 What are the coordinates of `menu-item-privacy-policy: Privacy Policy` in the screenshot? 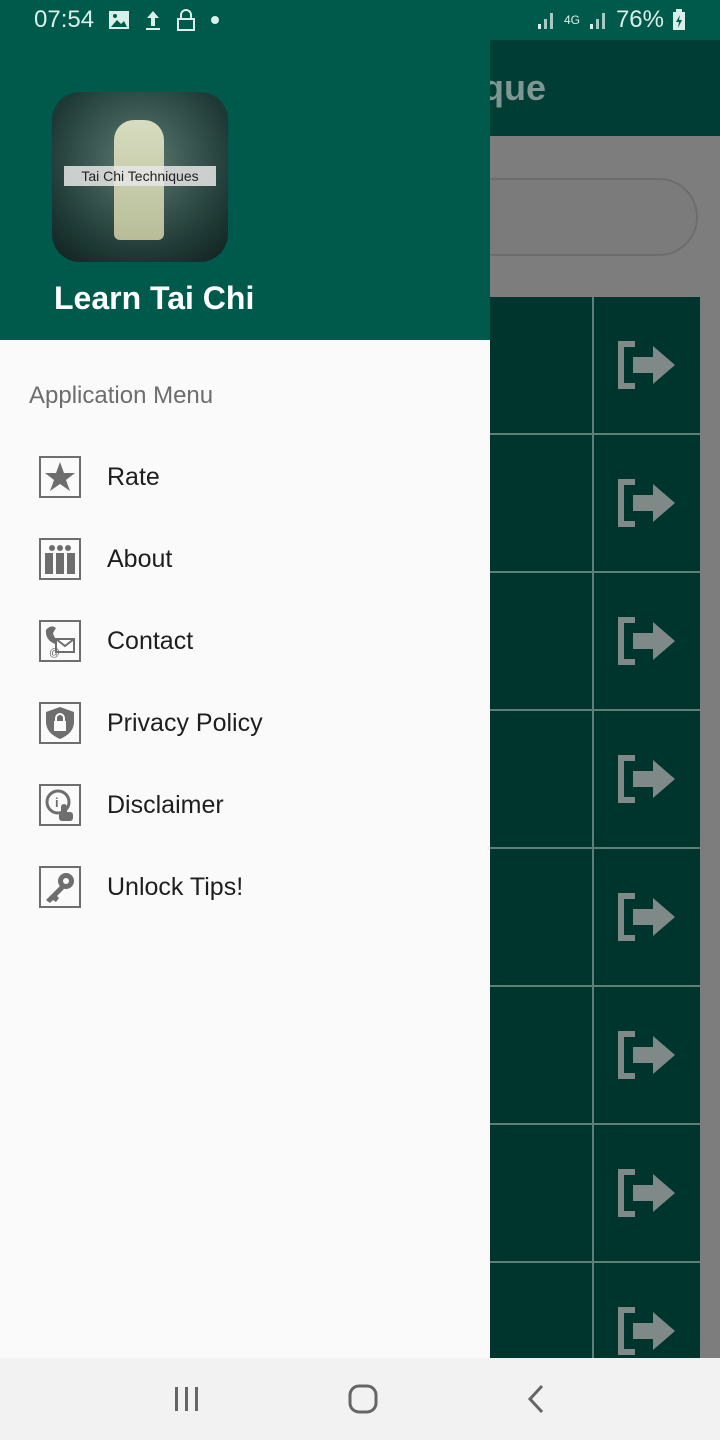 It's located at (245, 723).